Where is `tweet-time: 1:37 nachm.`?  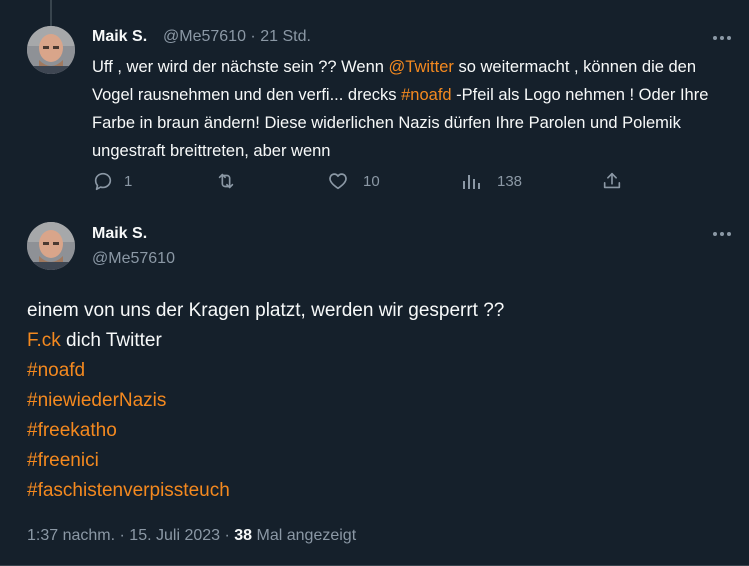
tweet-time: 1:37 nachm. is located at coordinates (71, 535).